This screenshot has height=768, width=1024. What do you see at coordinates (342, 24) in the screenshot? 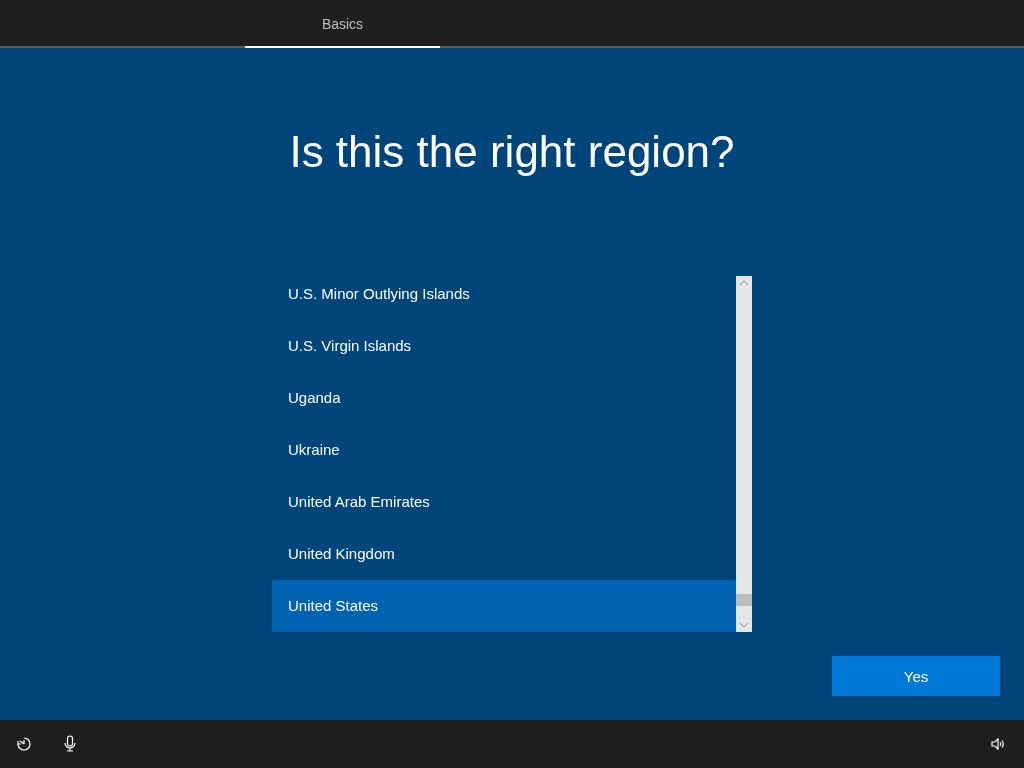
I see `tab: Basics` at bounding box center [342, 24].